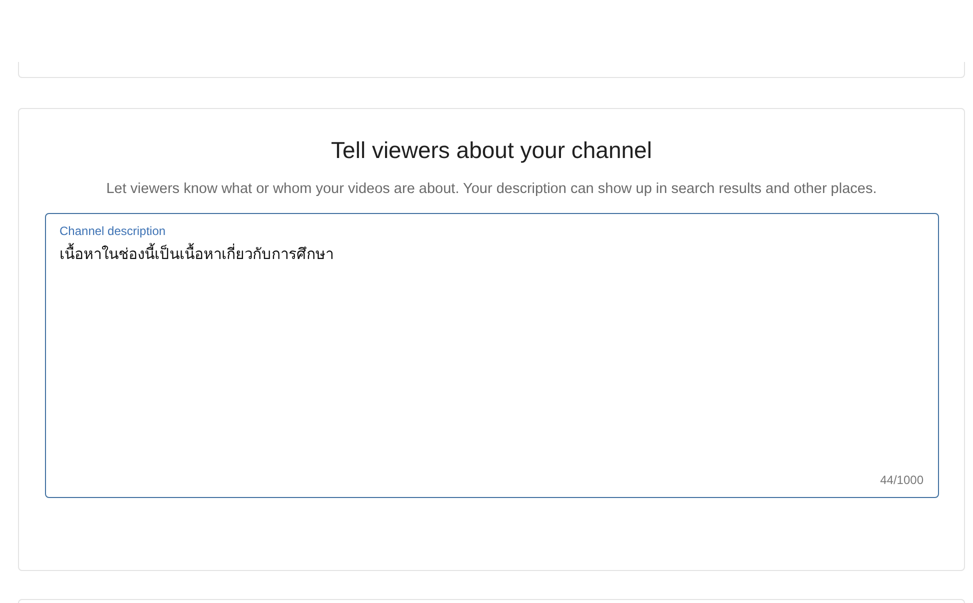 The height and width of the screenshot is (603, 973). What do you see at coordinates (902, 480) in the screenshot?
I see `character-counter: 44/1000` at bounding box center [902, 480].